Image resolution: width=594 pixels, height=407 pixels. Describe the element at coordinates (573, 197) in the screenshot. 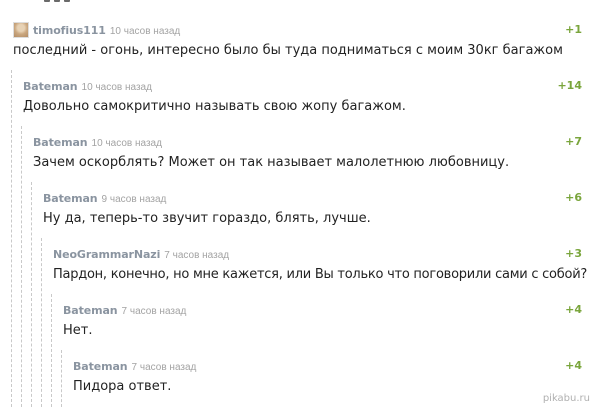

I see `comment-rating: +6` at that location.